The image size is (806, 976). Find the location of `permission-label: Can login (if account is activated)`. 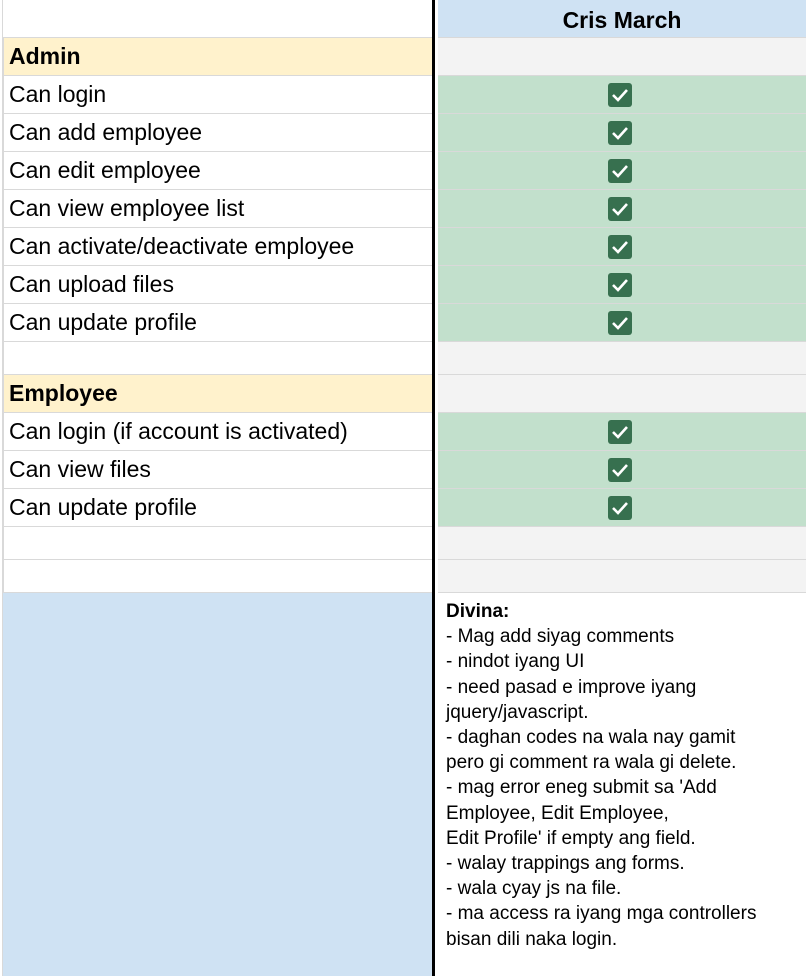

permission-label: Can login (if account is activated) is located at coordinates (217, 432).